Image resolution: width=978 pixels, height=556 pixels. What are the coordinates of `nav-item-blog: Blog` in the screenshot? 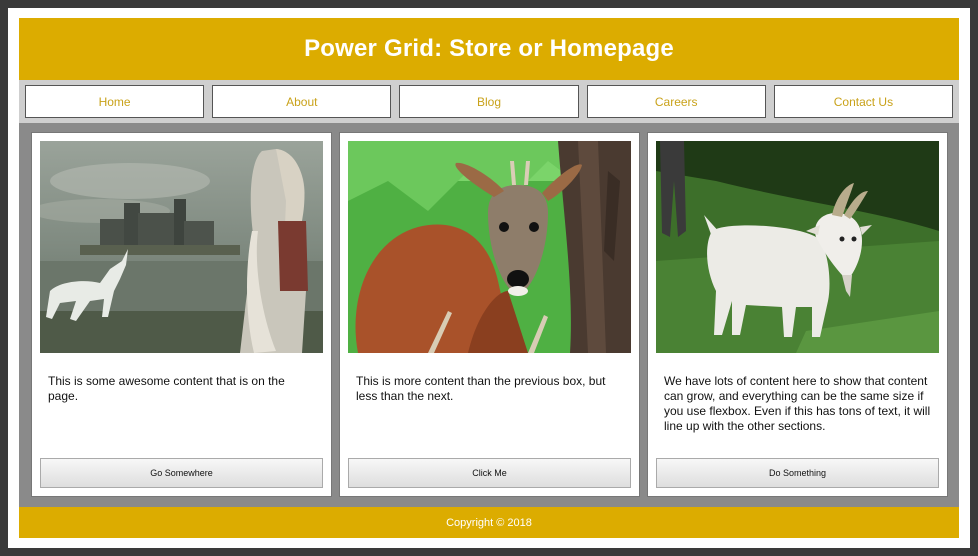 It's located at (489, 101).